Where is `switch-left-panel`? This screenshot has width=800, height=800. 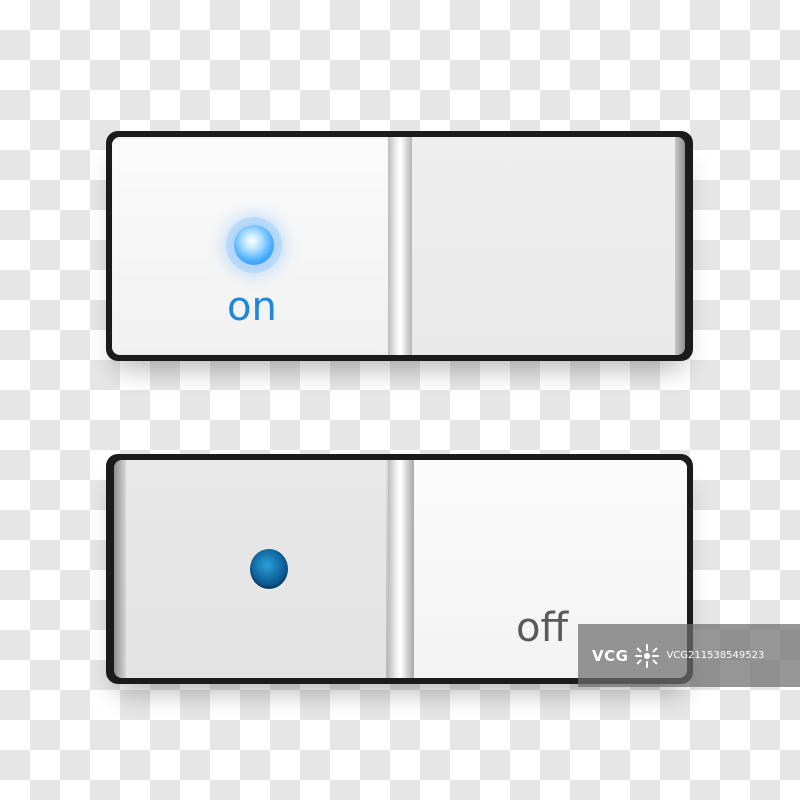
switch-left-panel is located at coordinates (256, 569).